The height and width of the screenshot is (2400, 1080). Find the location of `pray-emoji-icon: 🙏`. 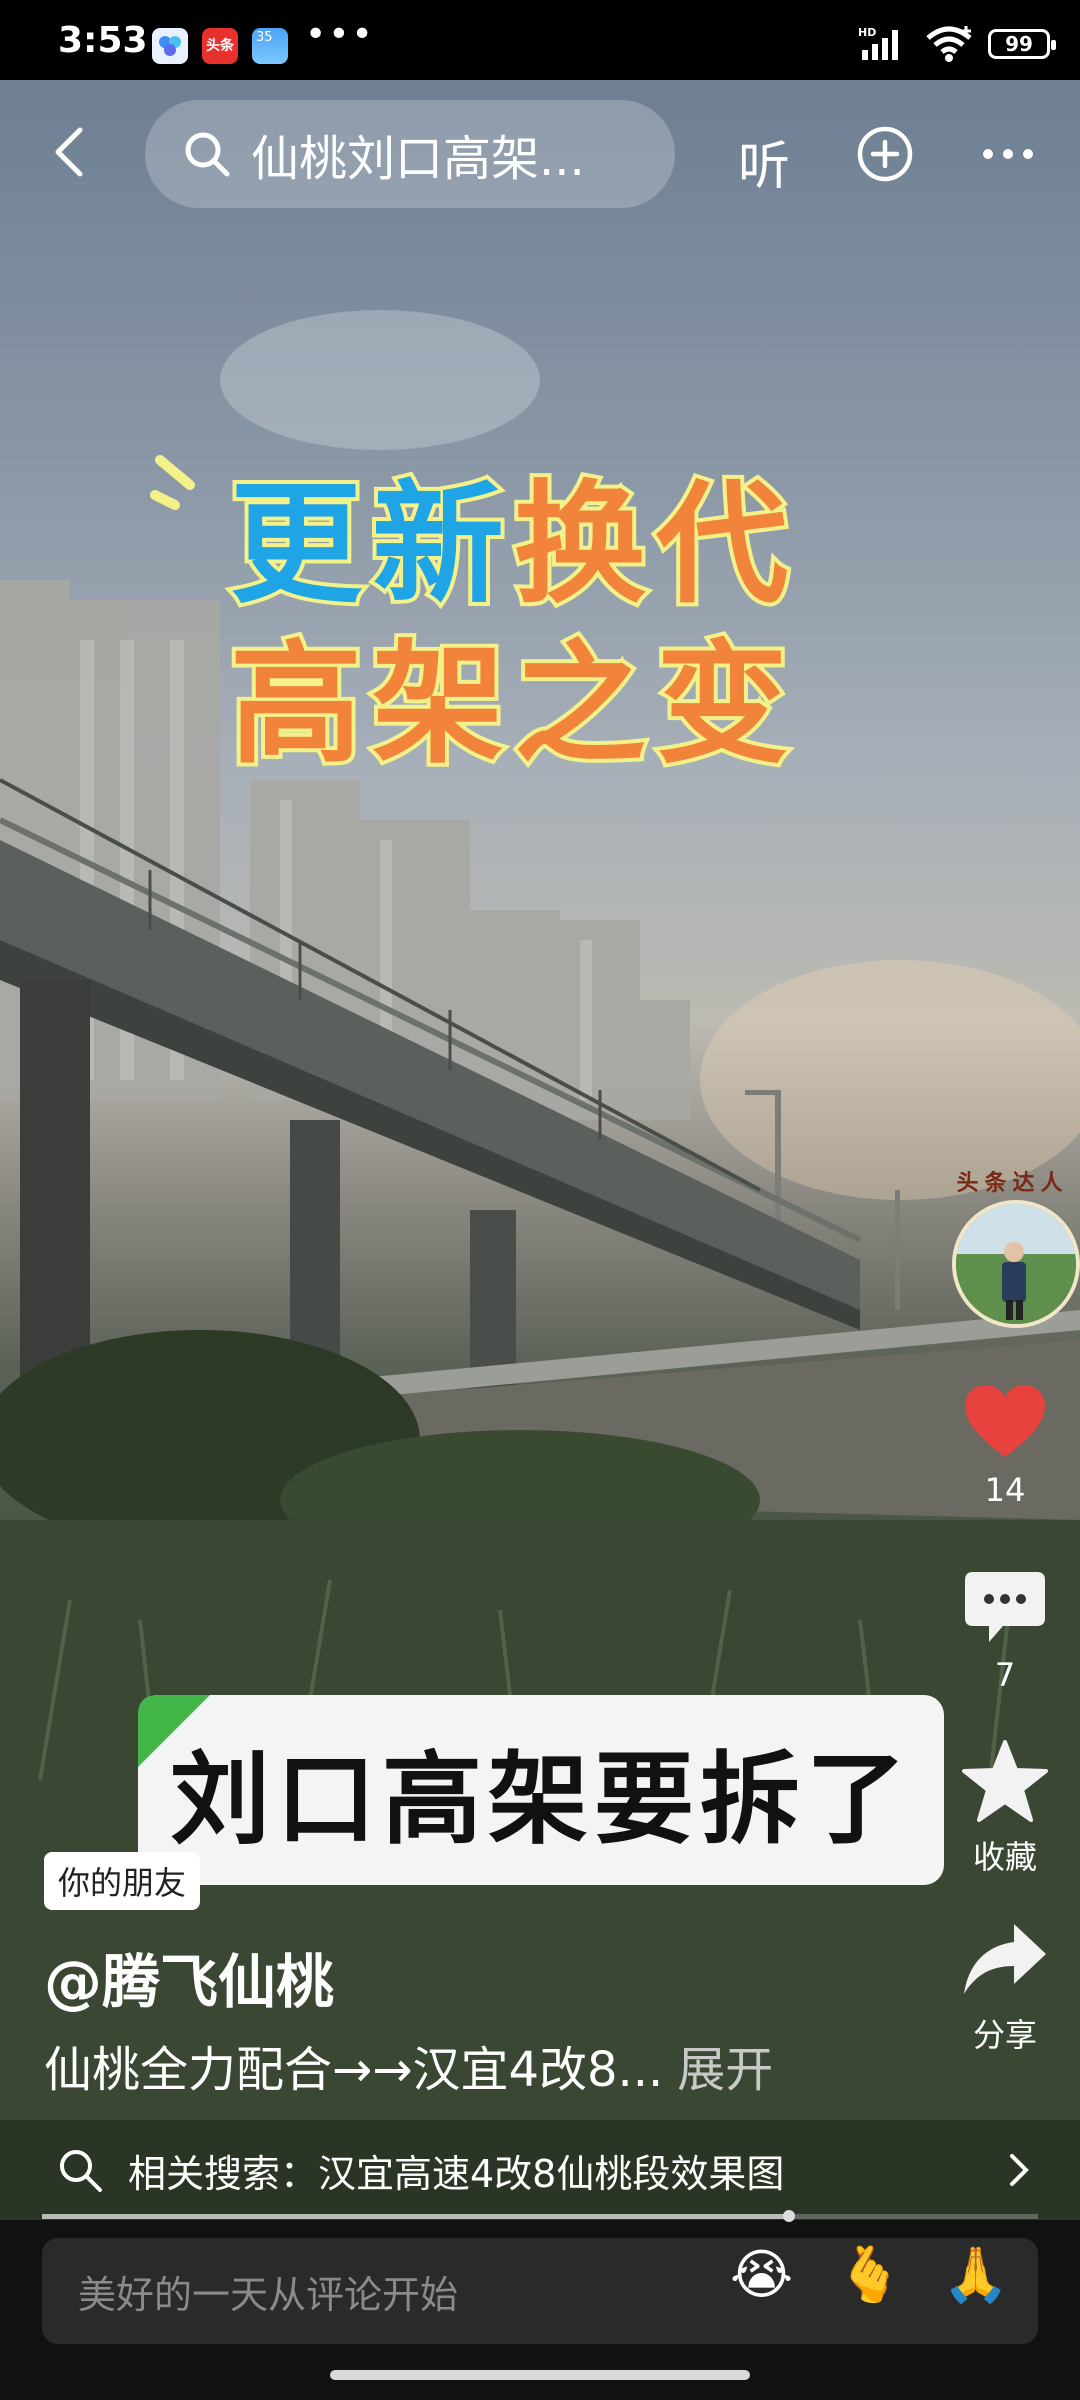

pray-emoji-icon: 🙏 is located at coordinates (975, 2275).